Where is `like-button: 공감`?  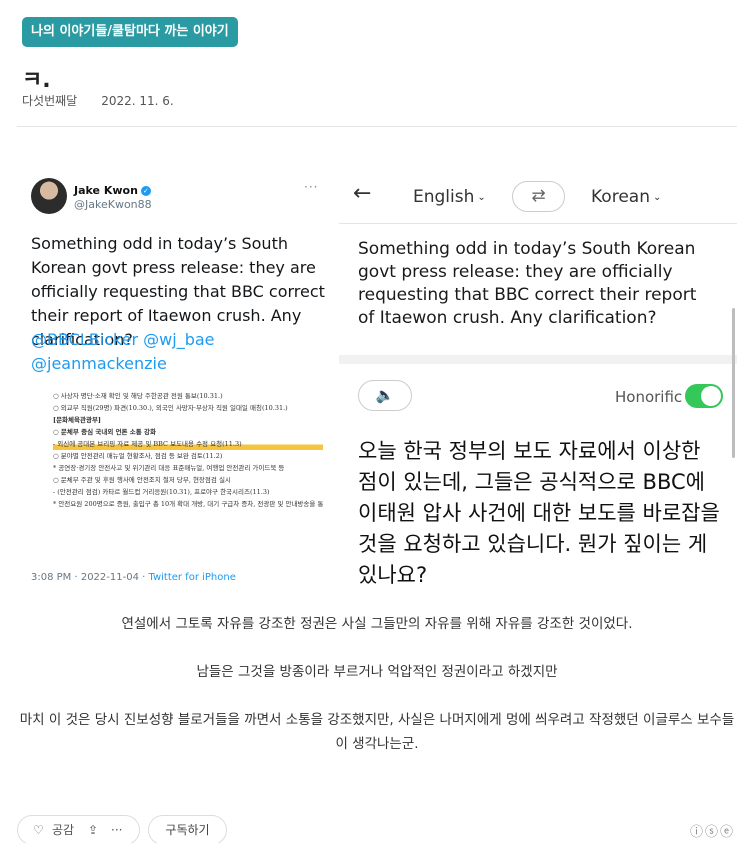
like-button: 공감 is located at coordinates (63, 829).